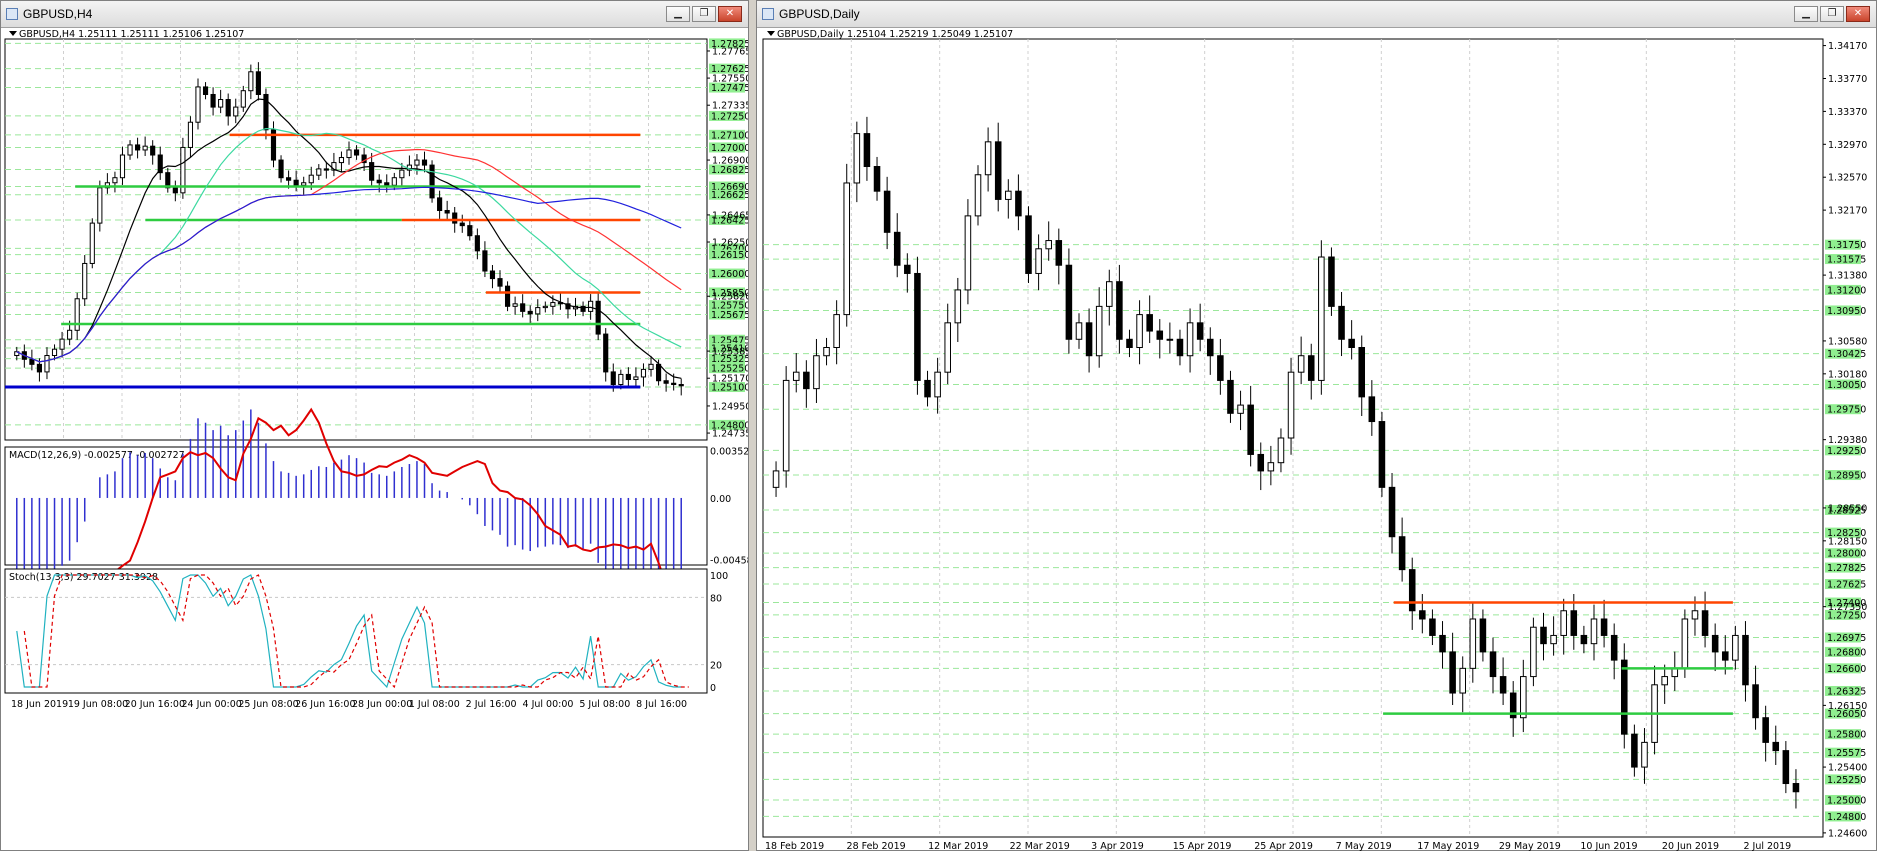  Describe the element at coordinates (1846, 652) in the screenshot. I see `level-label: 1.26800` at that location.